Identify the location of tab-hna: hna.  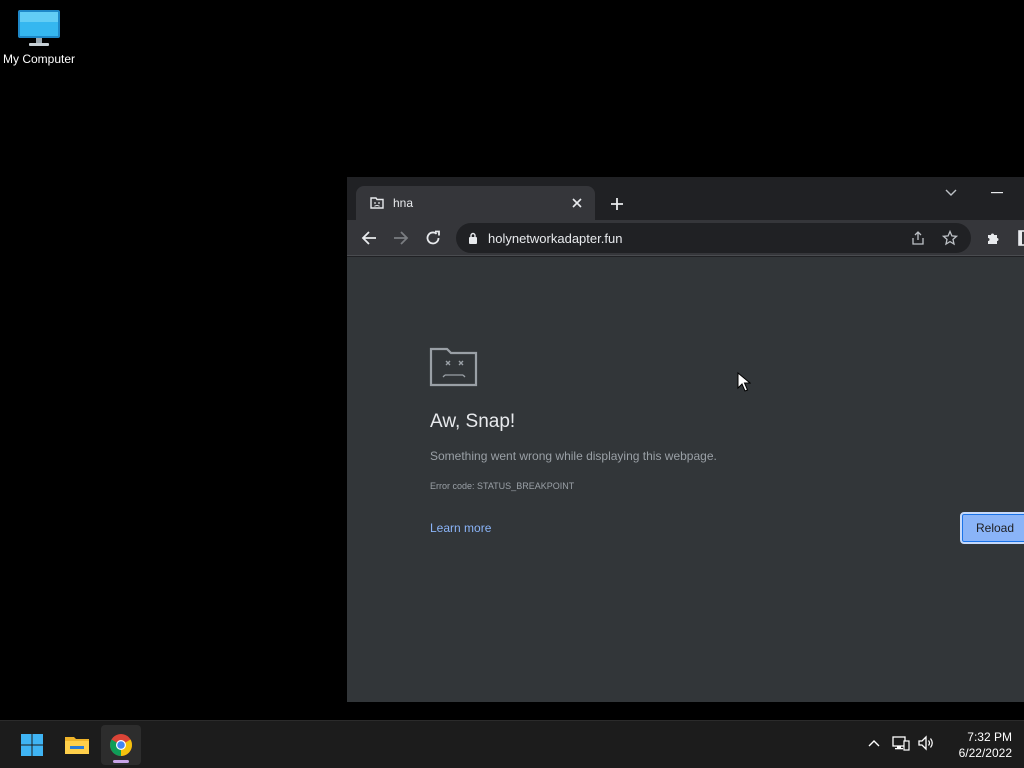
(475, 203).